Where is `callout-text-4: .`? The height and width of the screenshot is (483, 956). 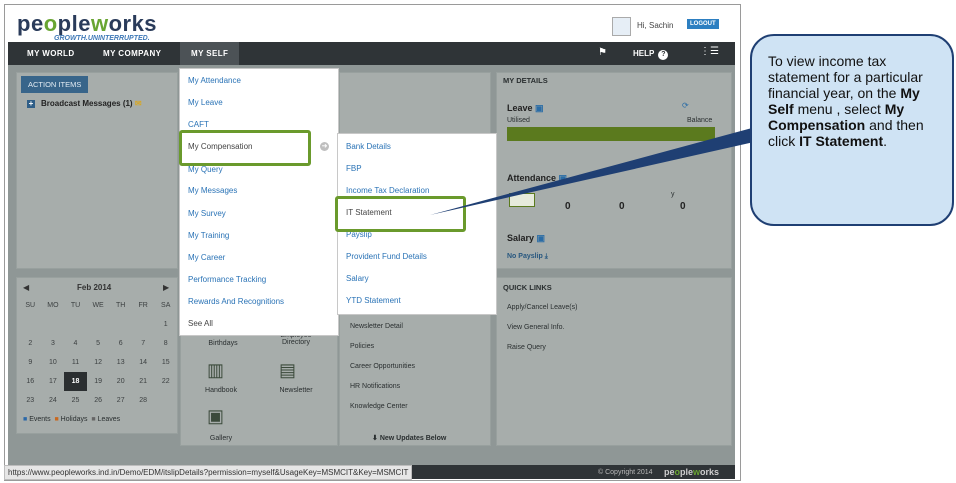
callout-text-4: . is located at coordinates (885, 141).